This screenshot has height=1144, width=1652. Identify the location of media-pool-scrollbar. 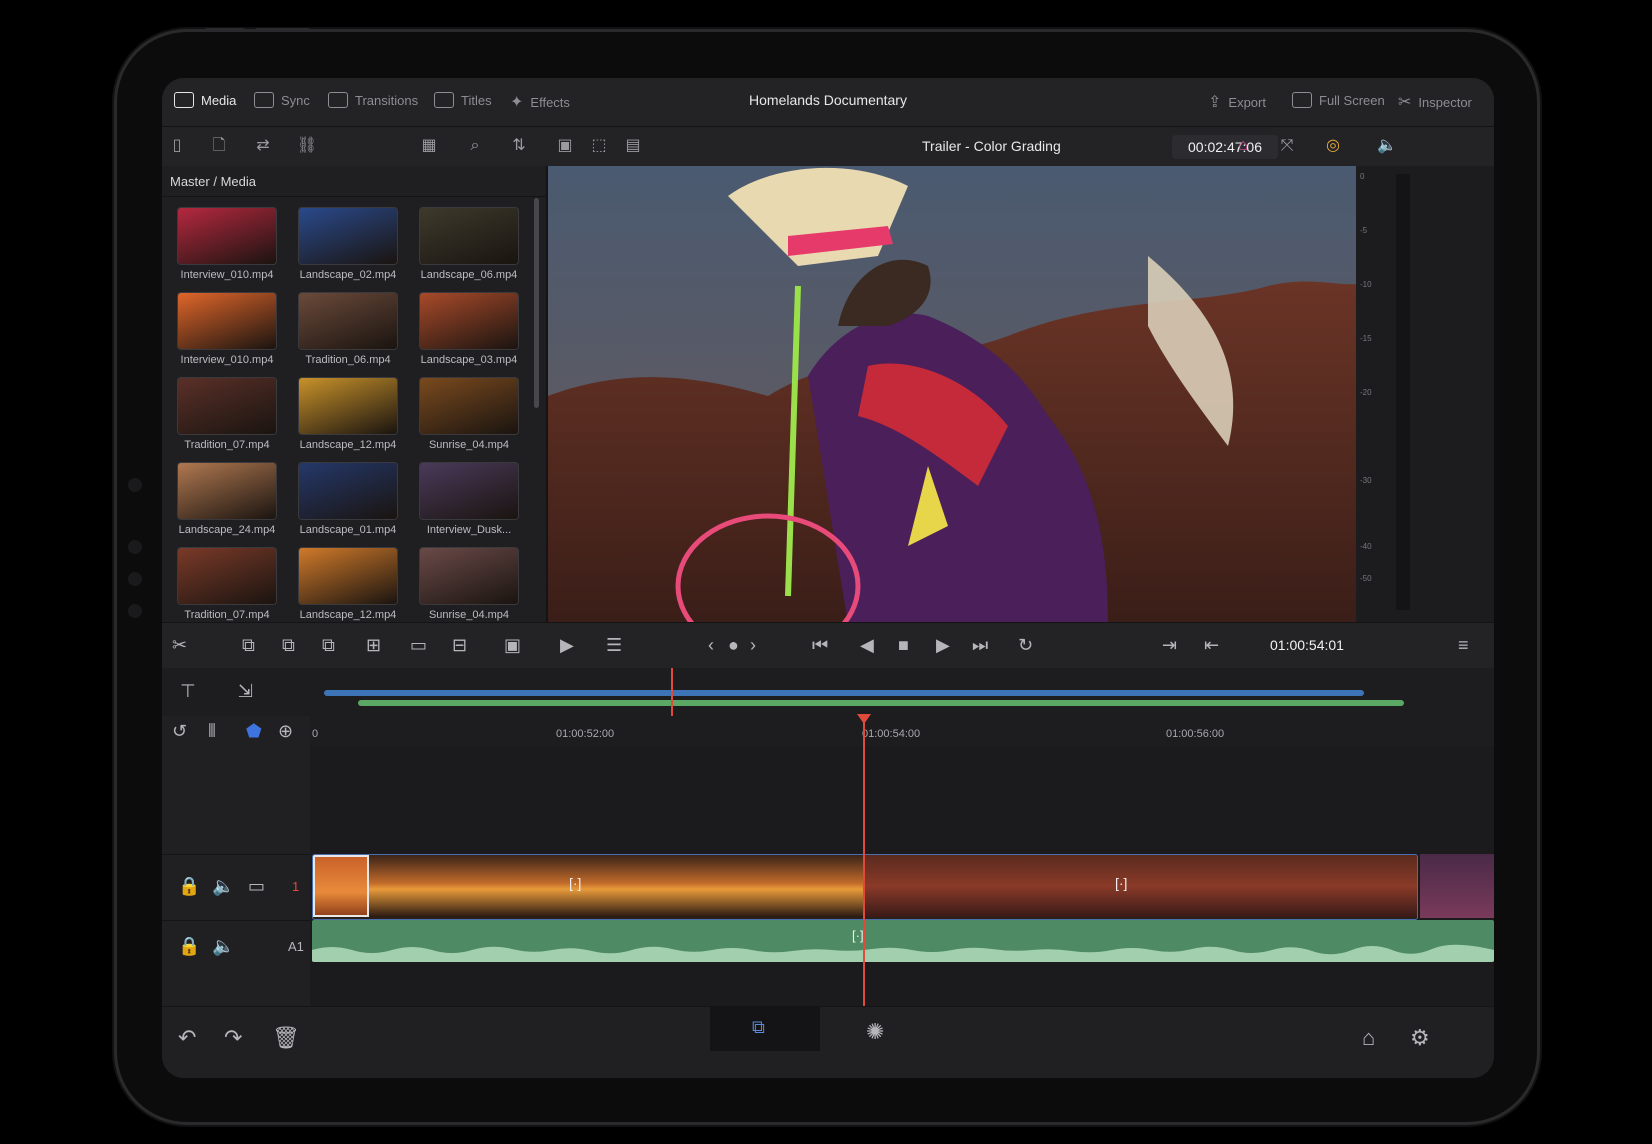
(536, 303).